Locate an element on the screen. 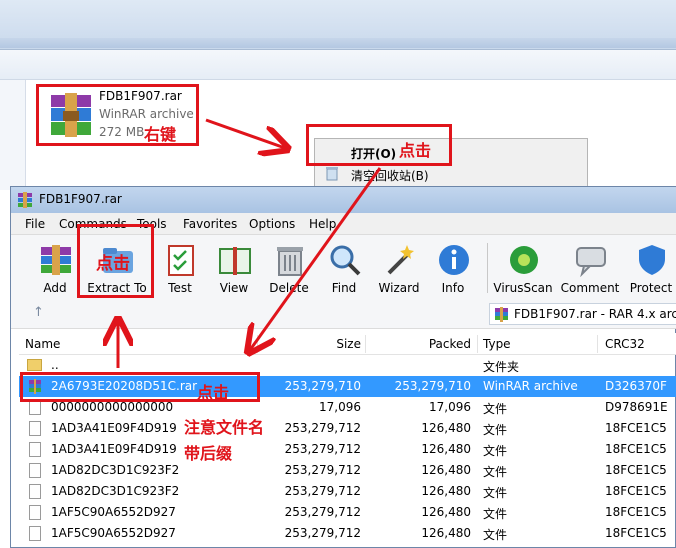 The width and height of the screenshot is (676, 548). up-arrow-icon: ↑ is located at coordinates (38, 312).